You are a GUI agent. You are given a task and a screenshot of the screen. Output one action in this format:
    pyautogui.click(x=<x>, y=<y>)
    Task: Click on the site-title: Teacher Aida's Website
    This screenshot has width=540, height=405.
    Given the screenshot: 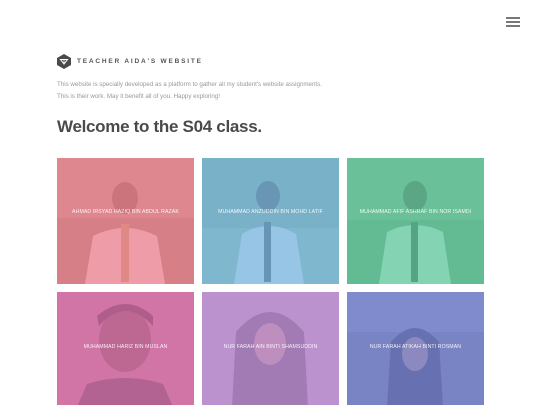 What is the action you would take?
    pyautogui.click(x=140, y=61)
    